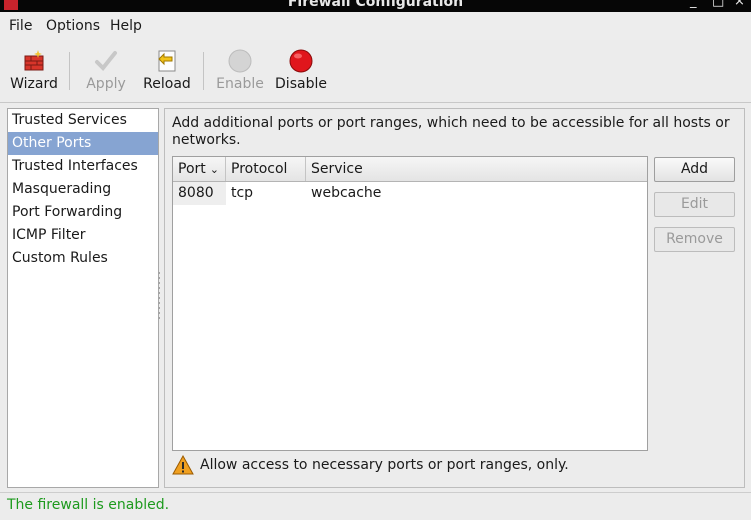 The image size is (751, 520). What do you see at coordinates (199, 193) in the screenshot?
I see `cell-port: 8080` at bounding box center [199, 193].